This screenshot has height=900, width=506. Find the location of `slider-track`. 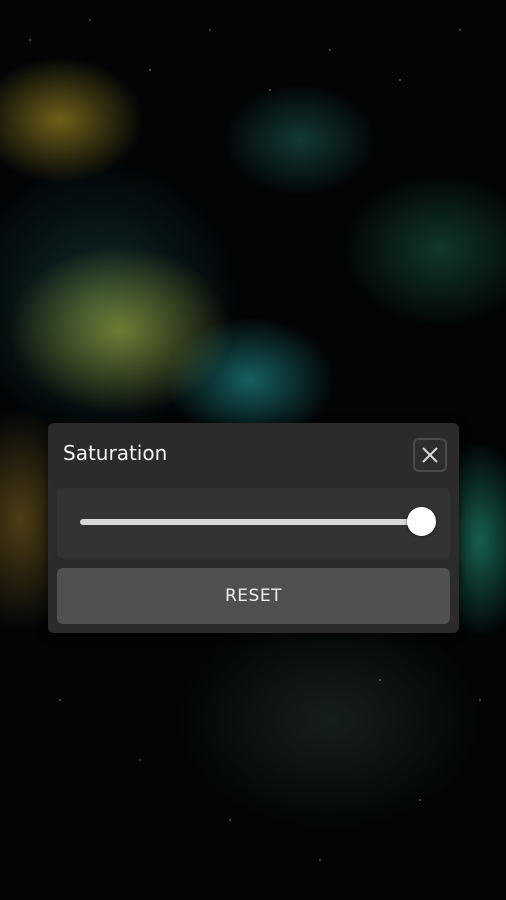

slider-track is located at coordinates (251, 522).